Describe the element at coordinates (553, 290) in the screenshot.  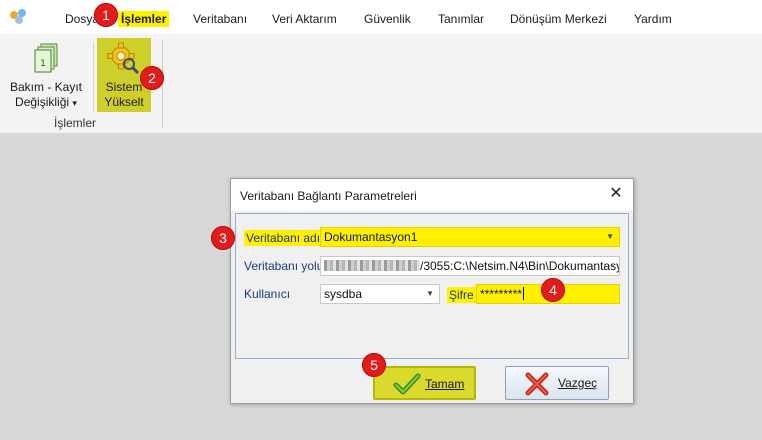
I see `callout-badge-4: 4` at that location.